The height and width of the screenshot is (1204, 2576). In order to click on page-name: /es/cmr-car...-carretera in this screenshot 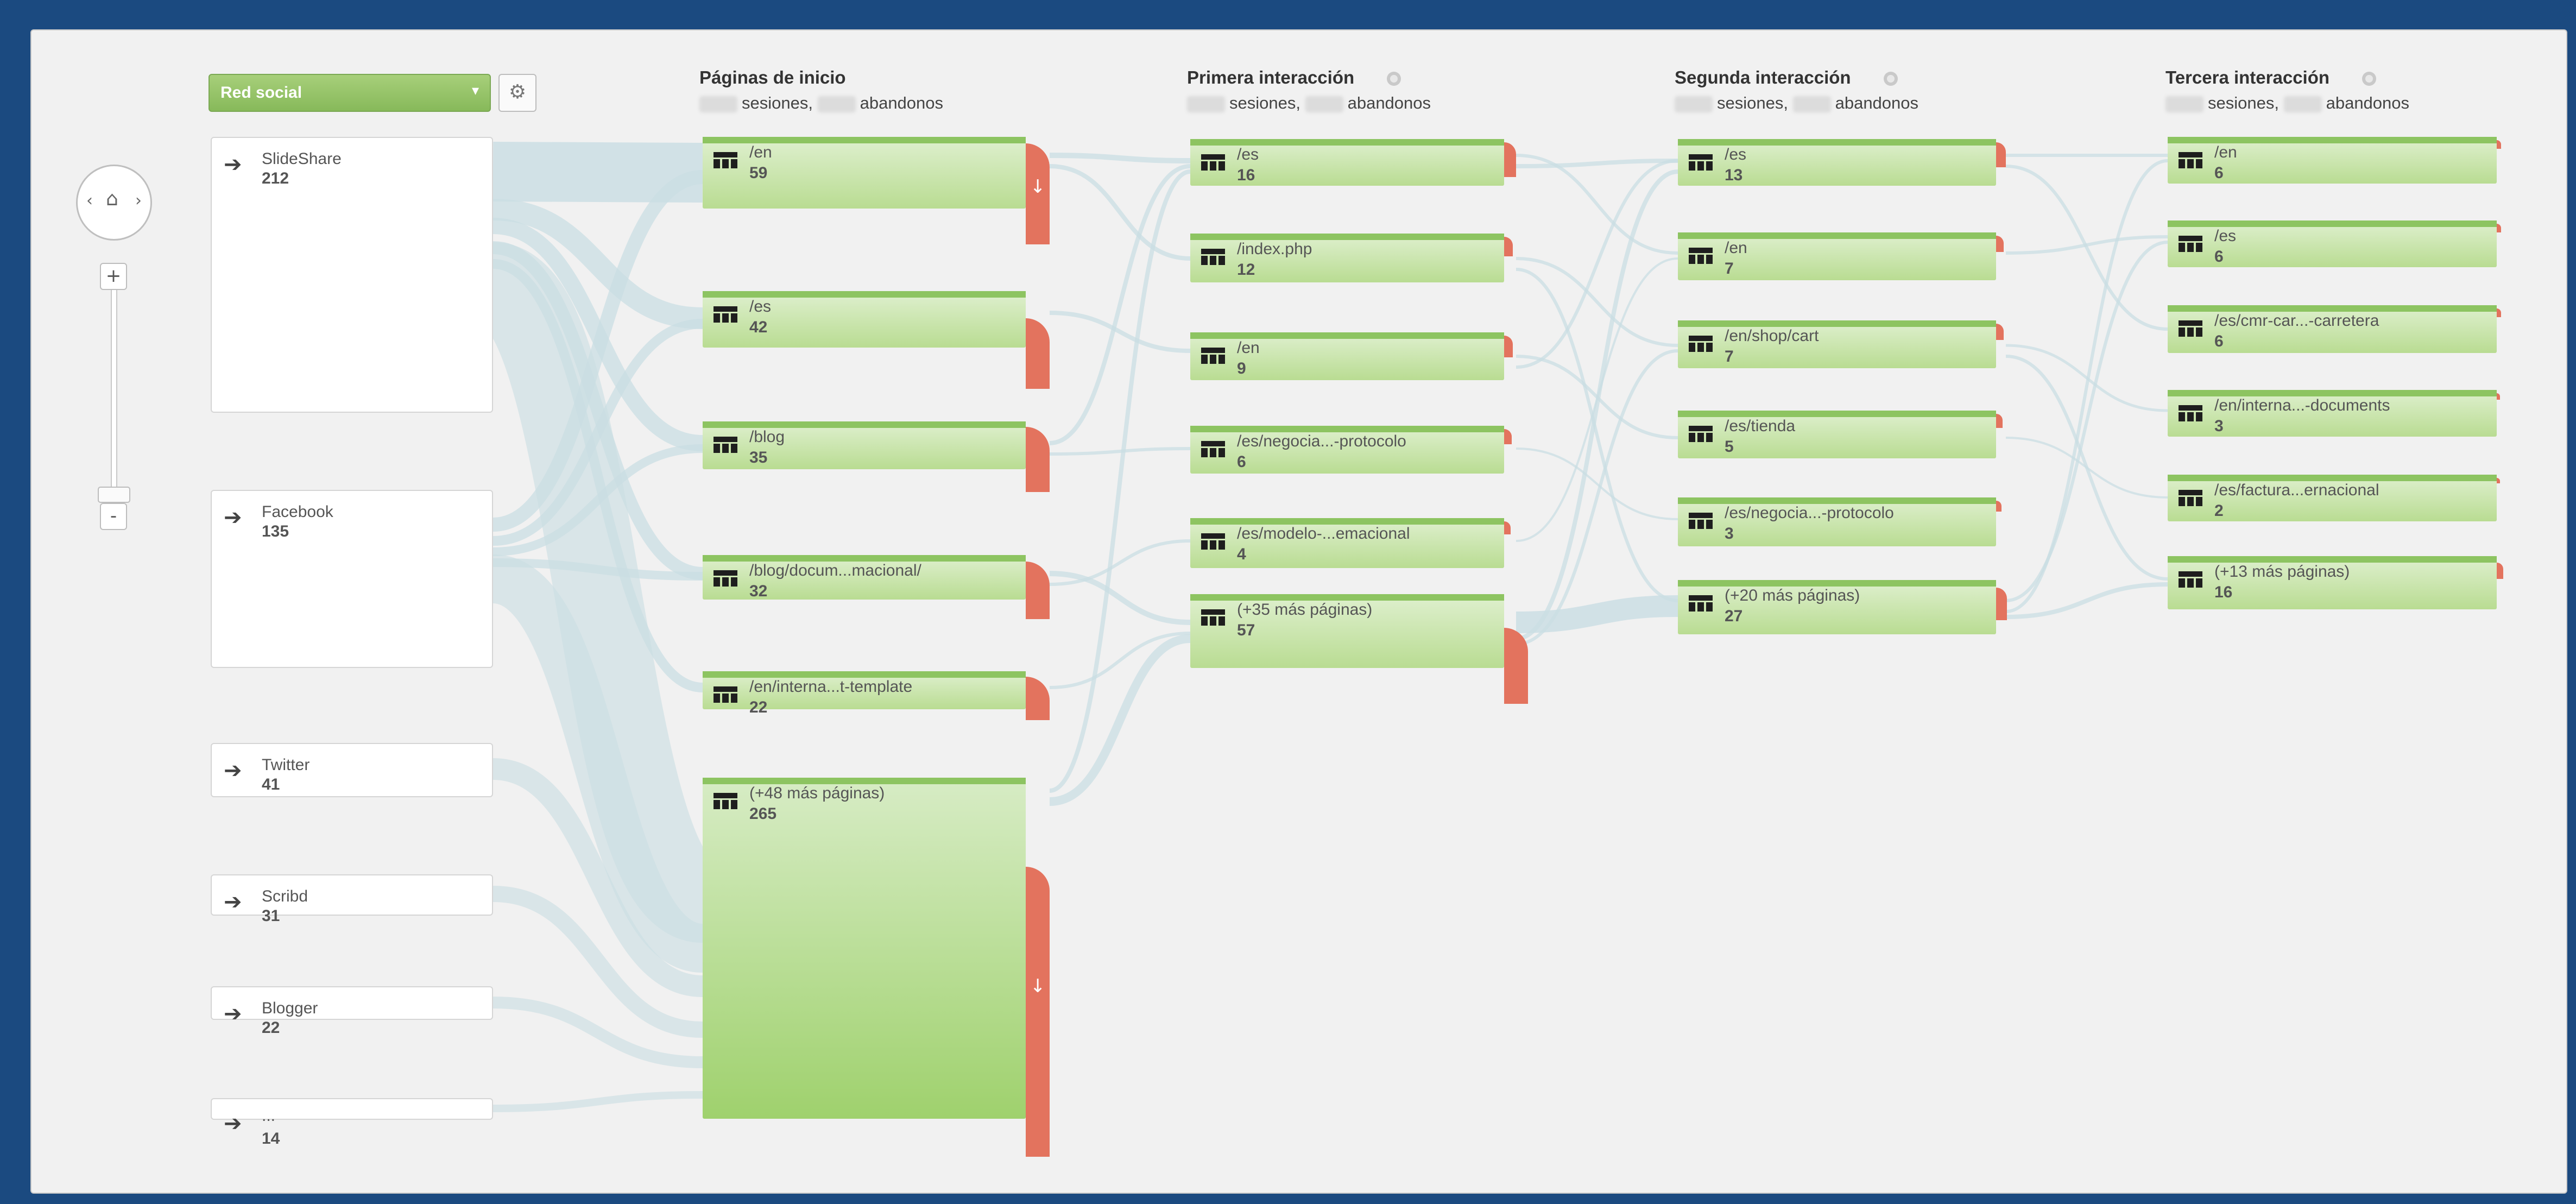, I will do `click(2297, 321)`.